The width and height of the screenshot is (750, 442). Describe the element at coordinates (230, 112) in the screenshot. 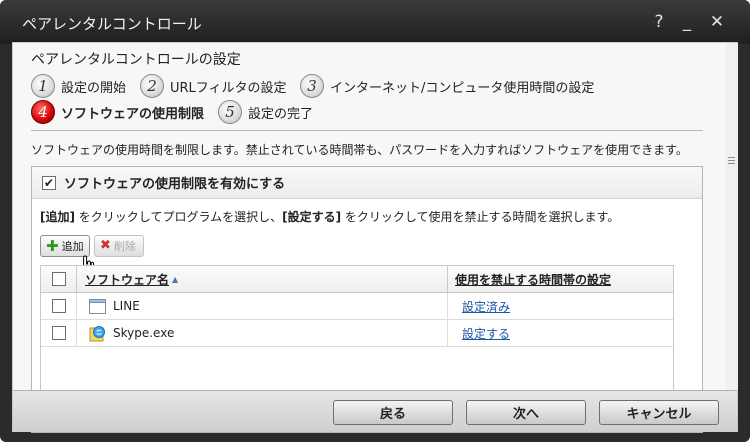

I see `step-number-badge: 5` at that location.